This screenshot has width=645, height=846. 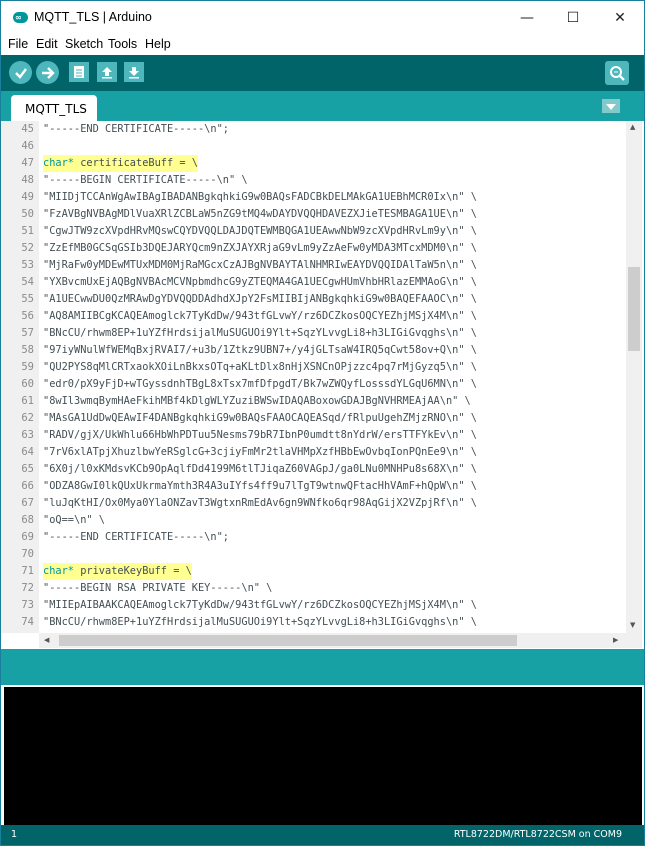 I want to click on code-line: 72 "-----BEGIN RSA PRIVATE KEY-----\n" \, so click(x=313, y=588).